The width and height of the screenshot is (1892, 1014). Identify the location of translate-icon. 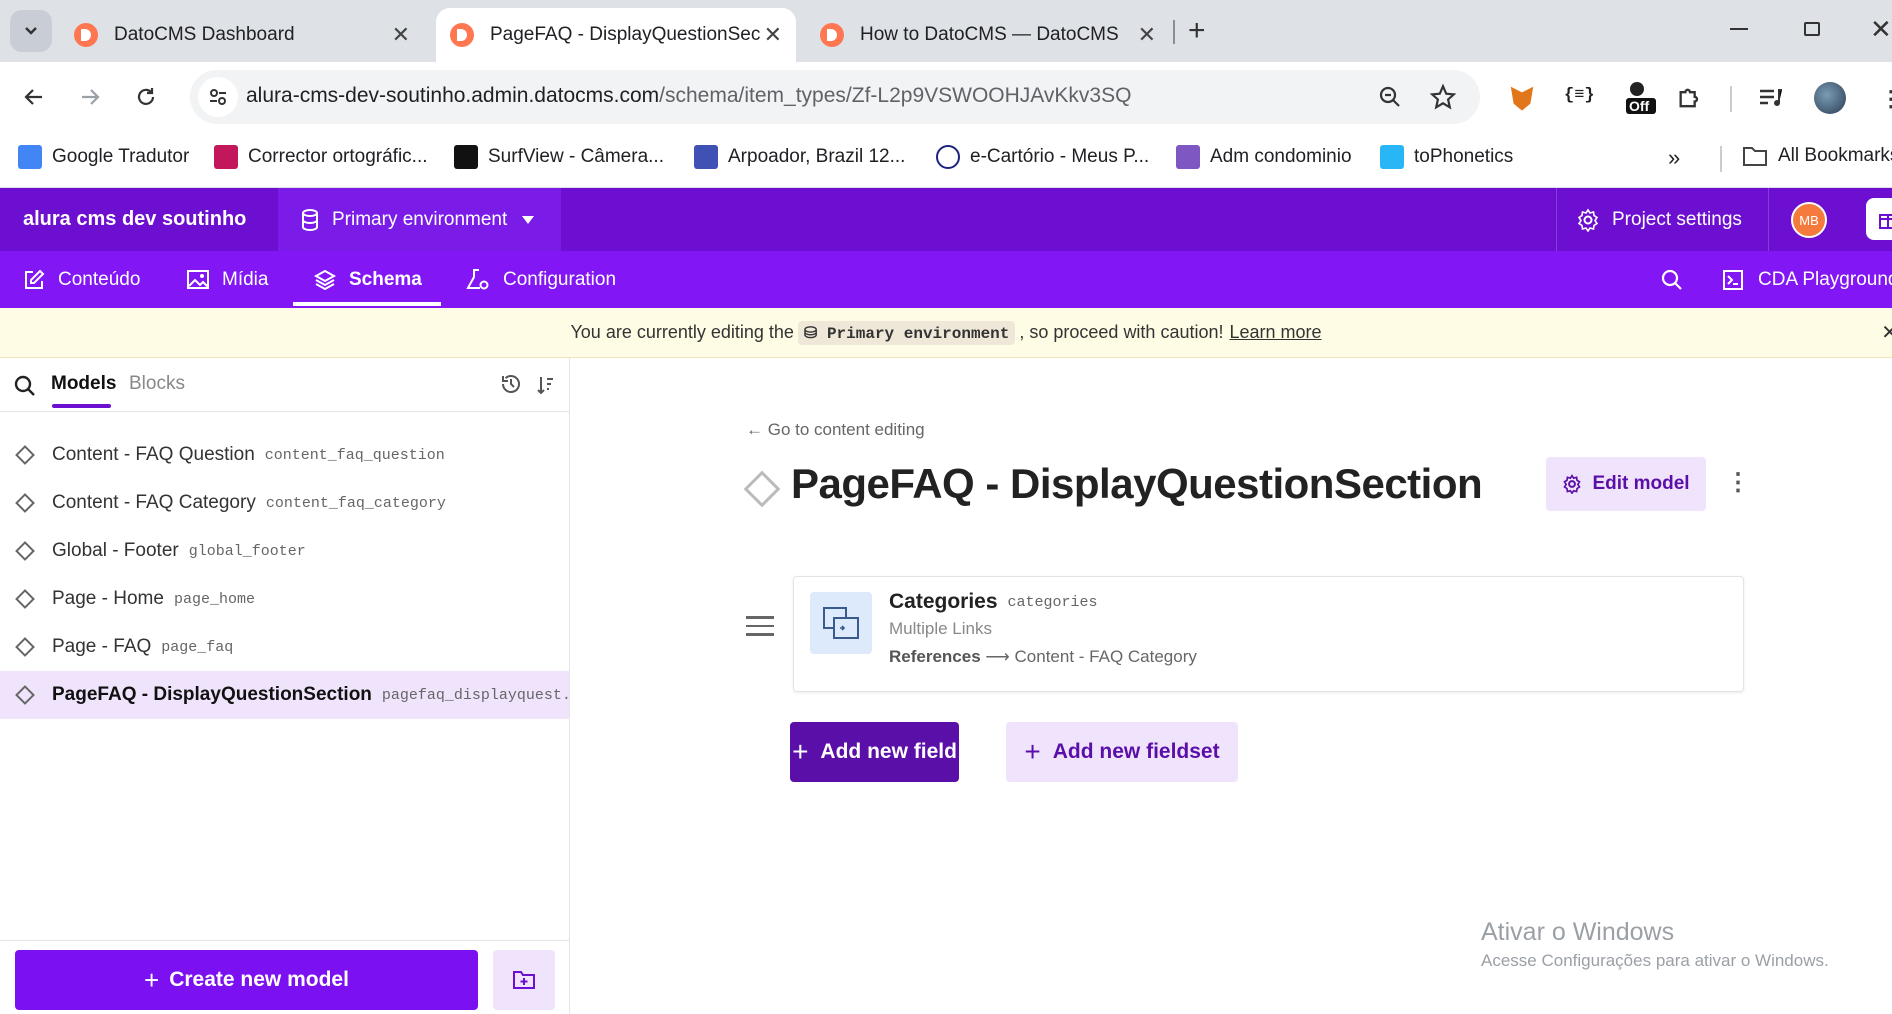
(30, 157).